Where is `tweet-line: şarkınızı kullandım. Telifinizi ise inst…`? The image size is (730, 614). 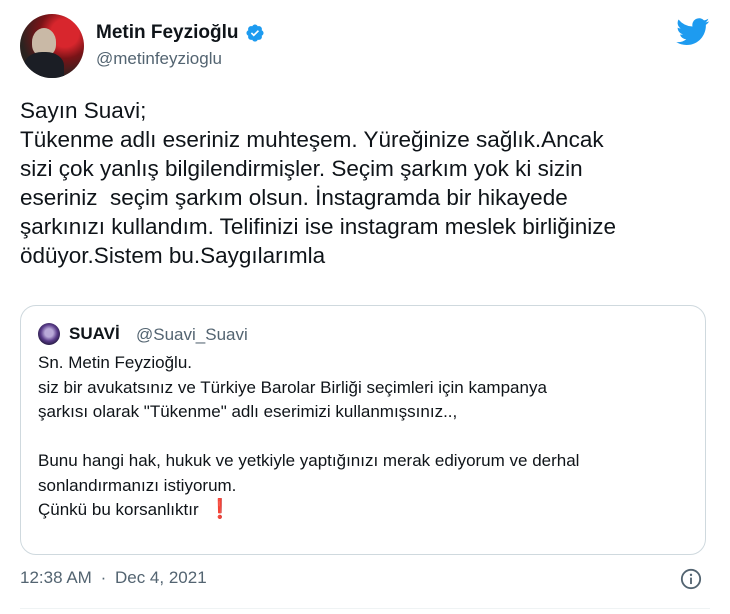
tweet-line: şarkınızı kullandım. Telifinizi ise inst… is located at coordinates (318, 226).